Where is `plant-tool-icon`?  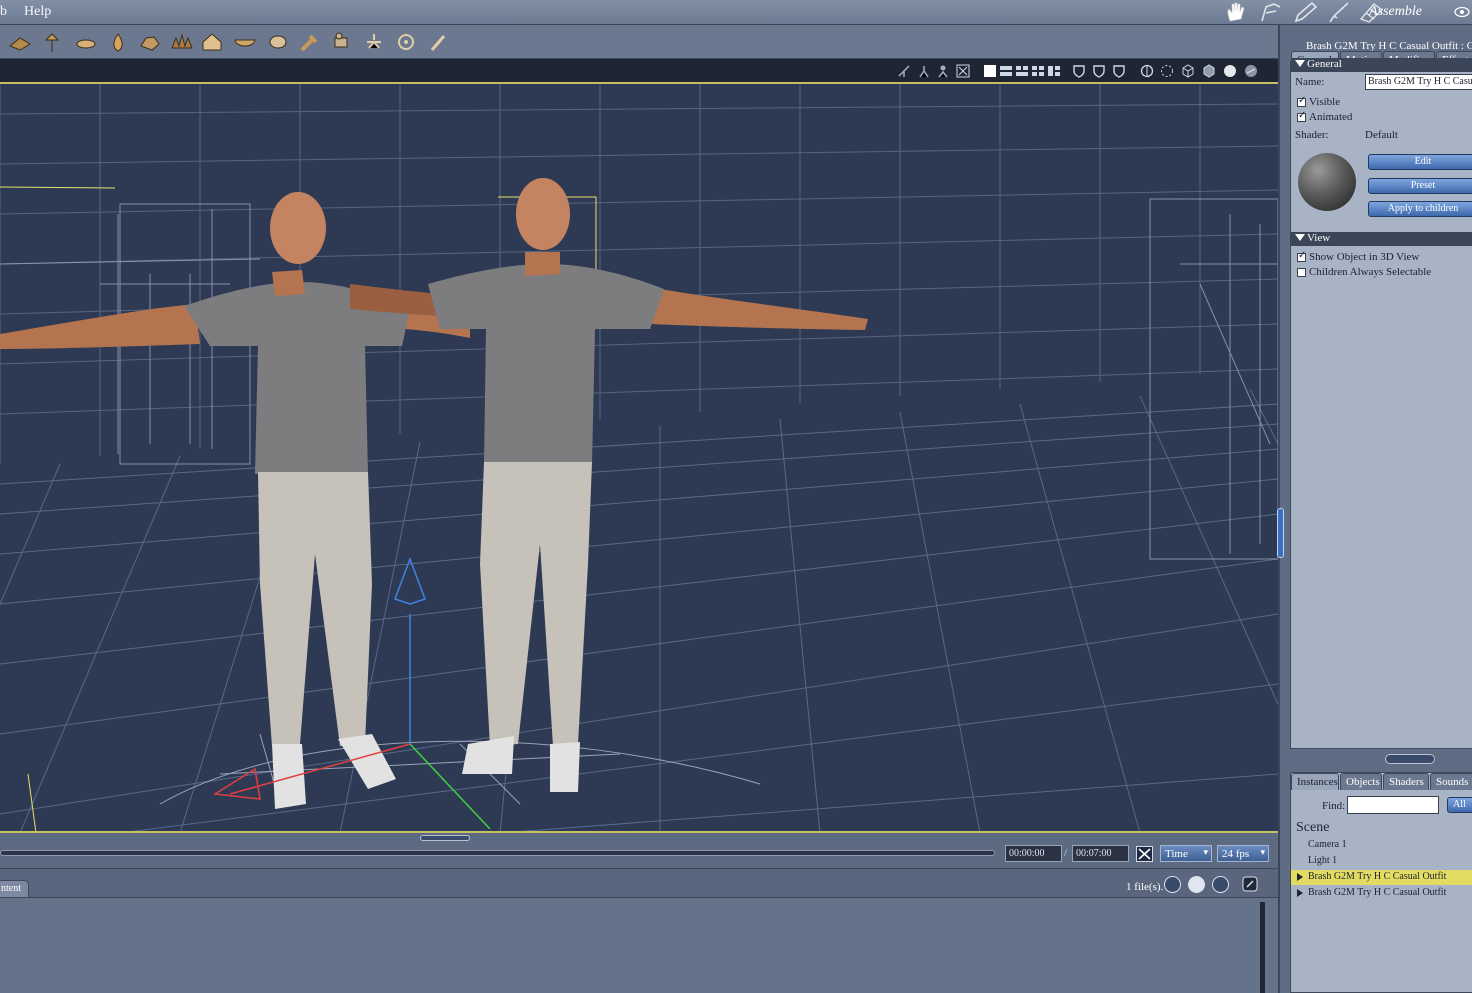
plant-tool-icon is located at coordinates (52, 42).